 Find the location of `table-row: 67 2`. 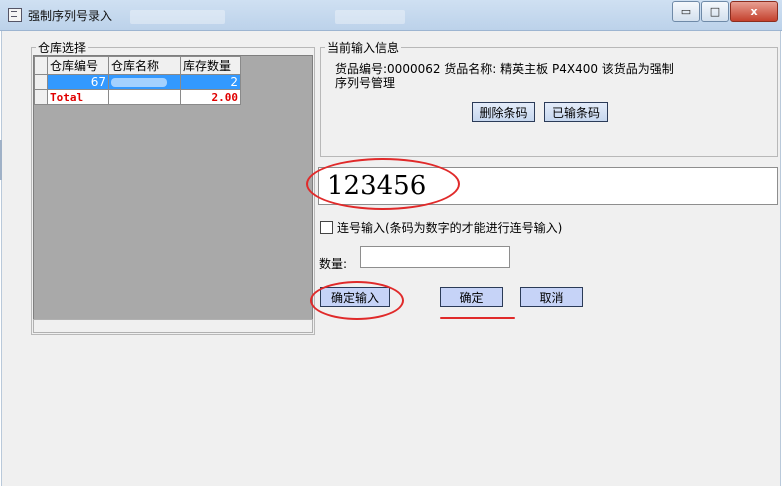

table-row: 67 2 is located at coordinates (137, 82).